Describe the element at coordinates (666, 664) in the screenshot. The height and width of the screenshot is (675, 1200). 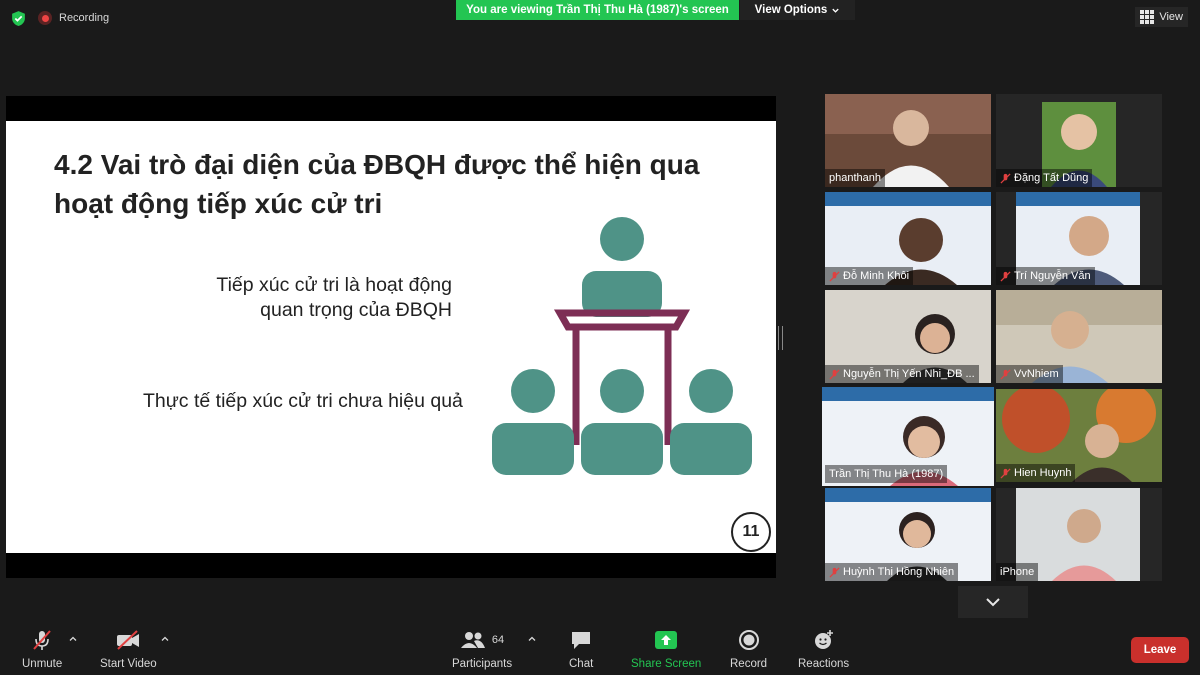
I see `share-screen-label: Share Screen` at that location.